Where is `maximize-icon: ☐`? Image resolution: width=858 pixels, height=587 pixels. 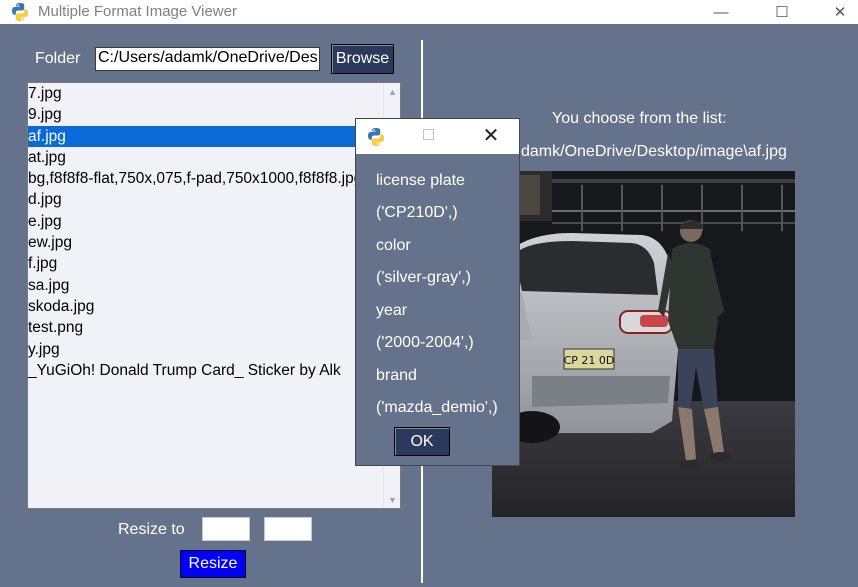 maximize-icon: ☐ is located at coordinates (782, 12).